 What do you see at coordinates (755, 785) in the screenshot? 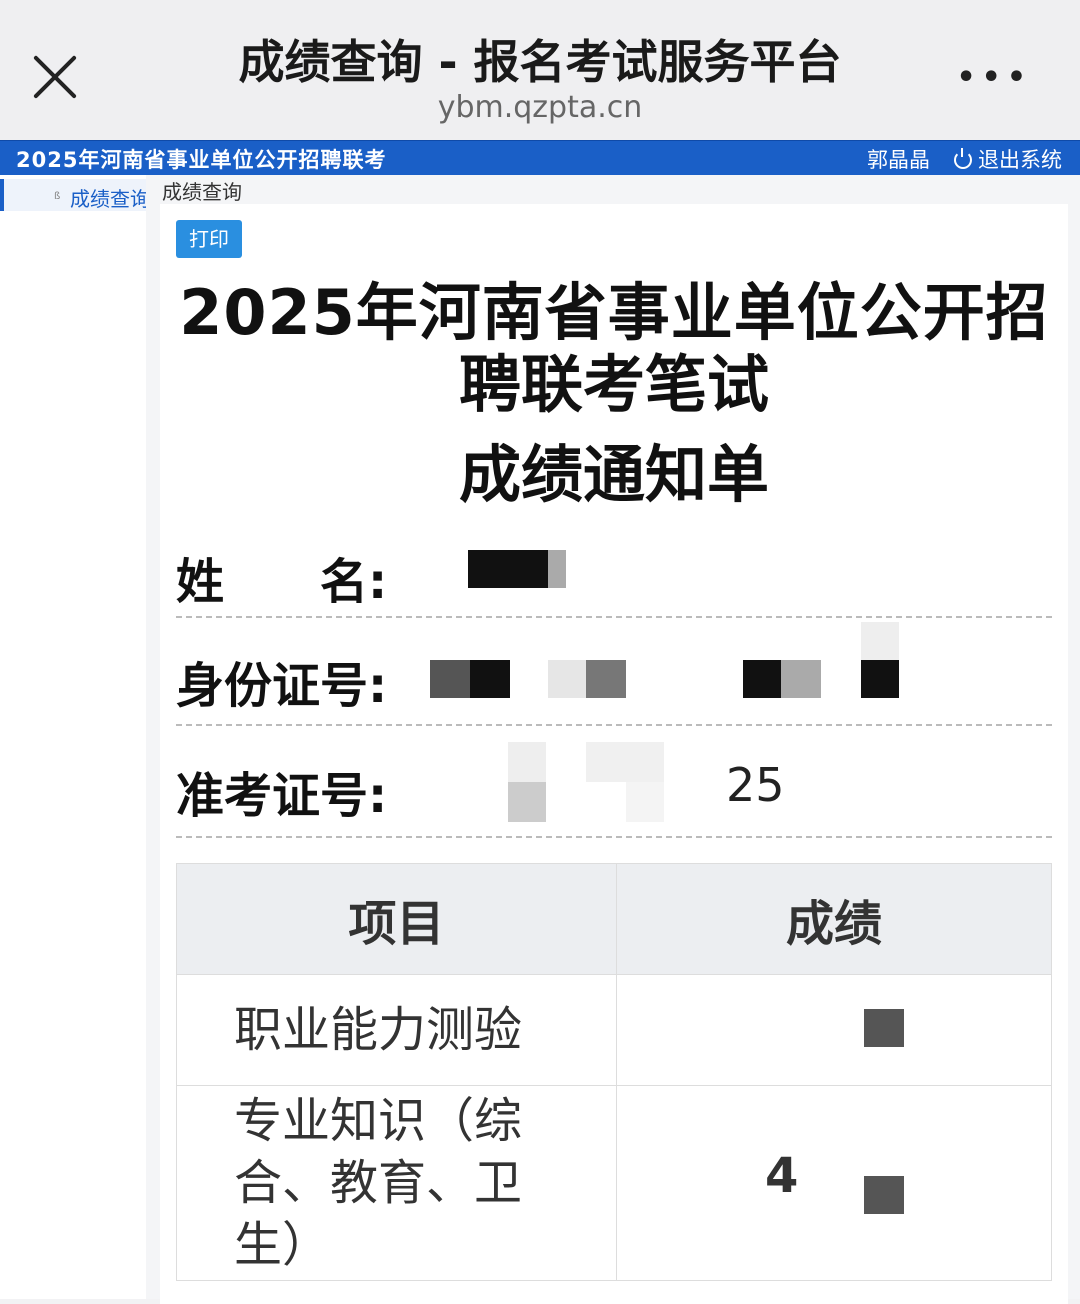
I see `ticket-number-visible: 25` at bounding box center [755, 785].